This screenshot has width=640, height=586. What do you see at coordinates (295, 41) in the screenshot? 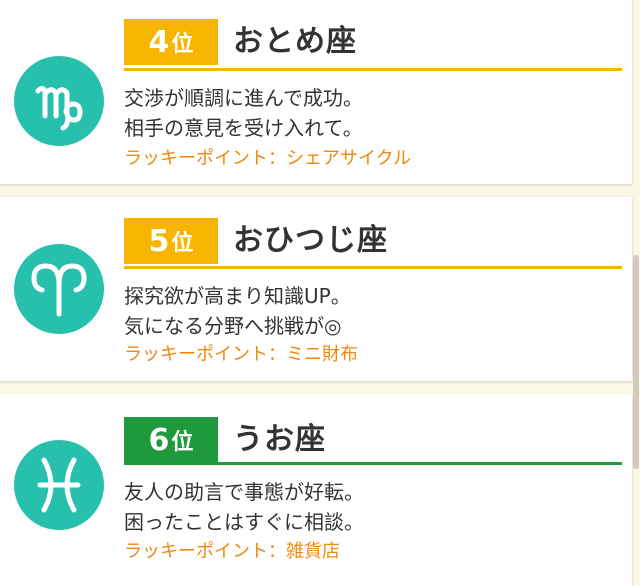
I see `sign-name: おとめ座` at bounding box center [295, 41].